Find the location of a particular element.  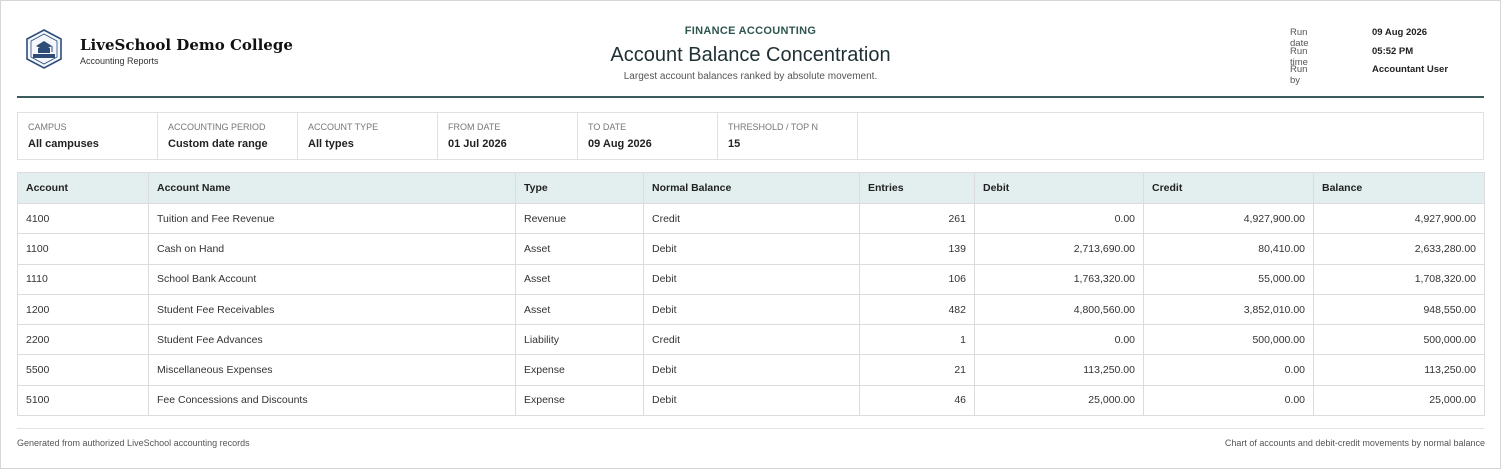

table-cell: 1,708,320.00 is located at coordinates (1399, 279).